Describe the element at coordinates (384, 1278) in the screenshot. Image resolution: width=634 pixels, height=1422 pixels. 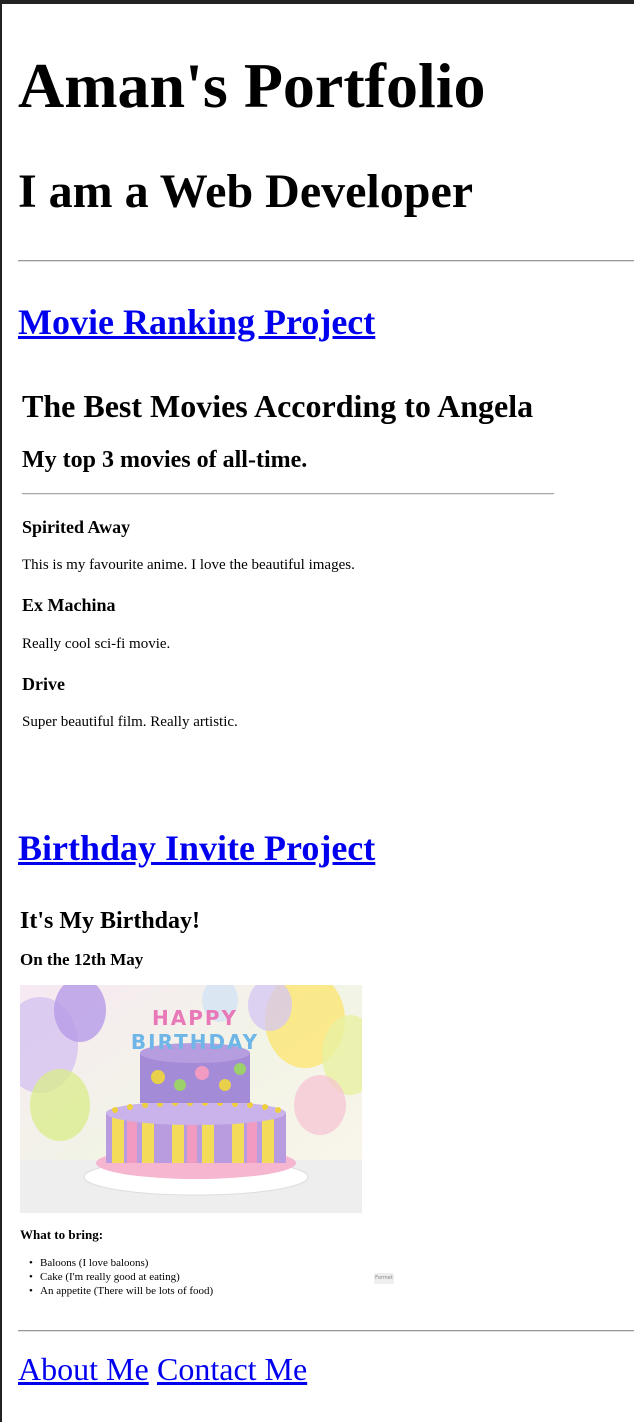
I see `small-badge: Formet` at that location.